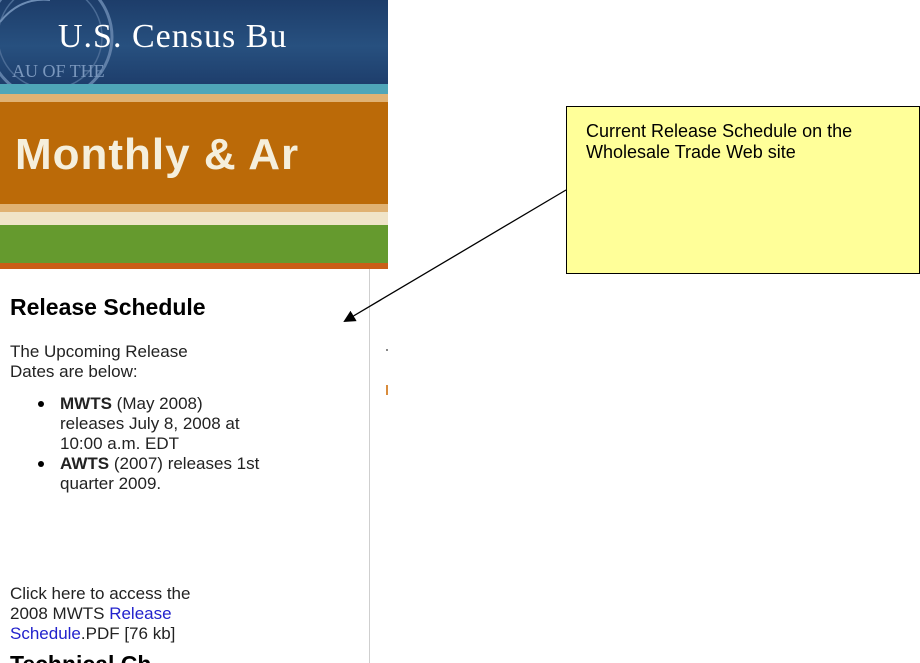  I want to click on section-heading: Release Schedule, so click(108, 307).